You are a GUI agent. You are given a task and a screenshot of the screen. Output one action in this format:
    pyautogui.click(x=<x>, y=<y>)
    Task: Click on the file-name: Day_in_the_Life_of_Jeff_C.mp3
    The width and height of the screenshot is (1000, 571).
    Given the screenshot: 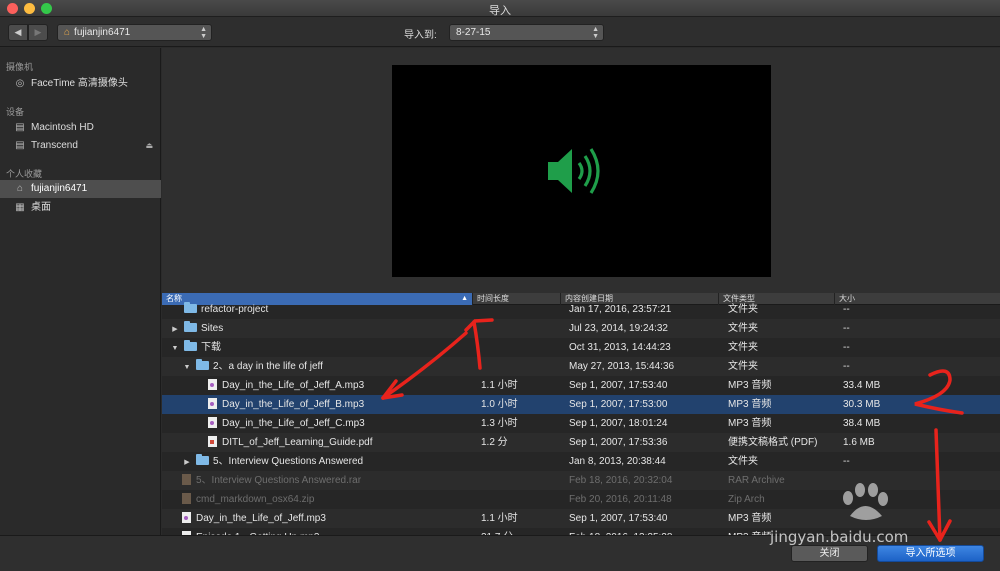 What is the action you would take?
    pyautogui.click(x=293, y=423)
    